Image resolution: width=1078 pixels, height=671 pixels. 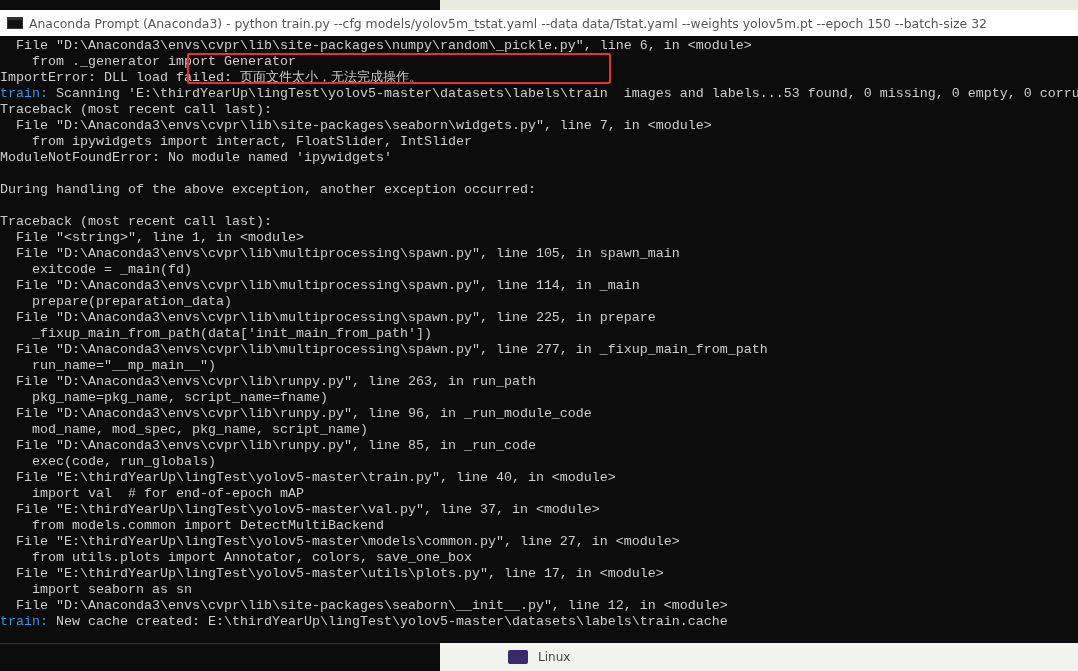 What do you see at coordinates (179, 397) in the screenshot?
I see `console-line: pkg_name=pkg_name, script_name=fname)` at bounding box center [179, 397].